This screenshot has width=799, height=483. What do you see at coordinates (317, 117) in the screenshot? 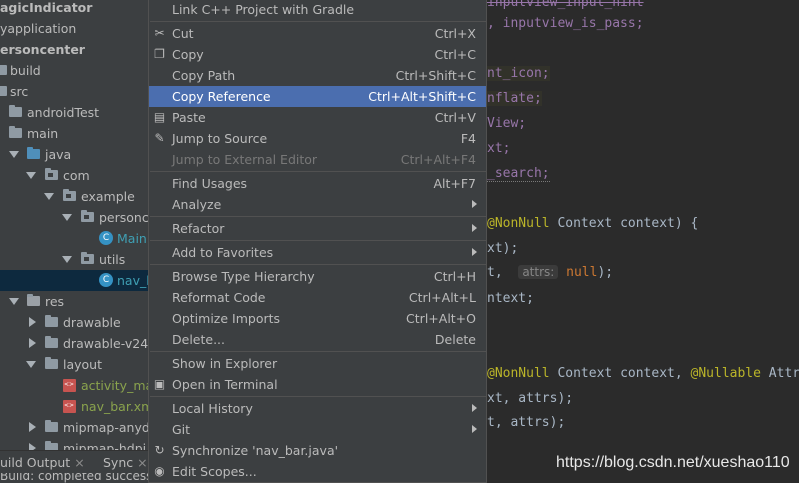
I see `menu-item-paste: ▤ Paste Ctrl+V` at bounding box center [317, 117].